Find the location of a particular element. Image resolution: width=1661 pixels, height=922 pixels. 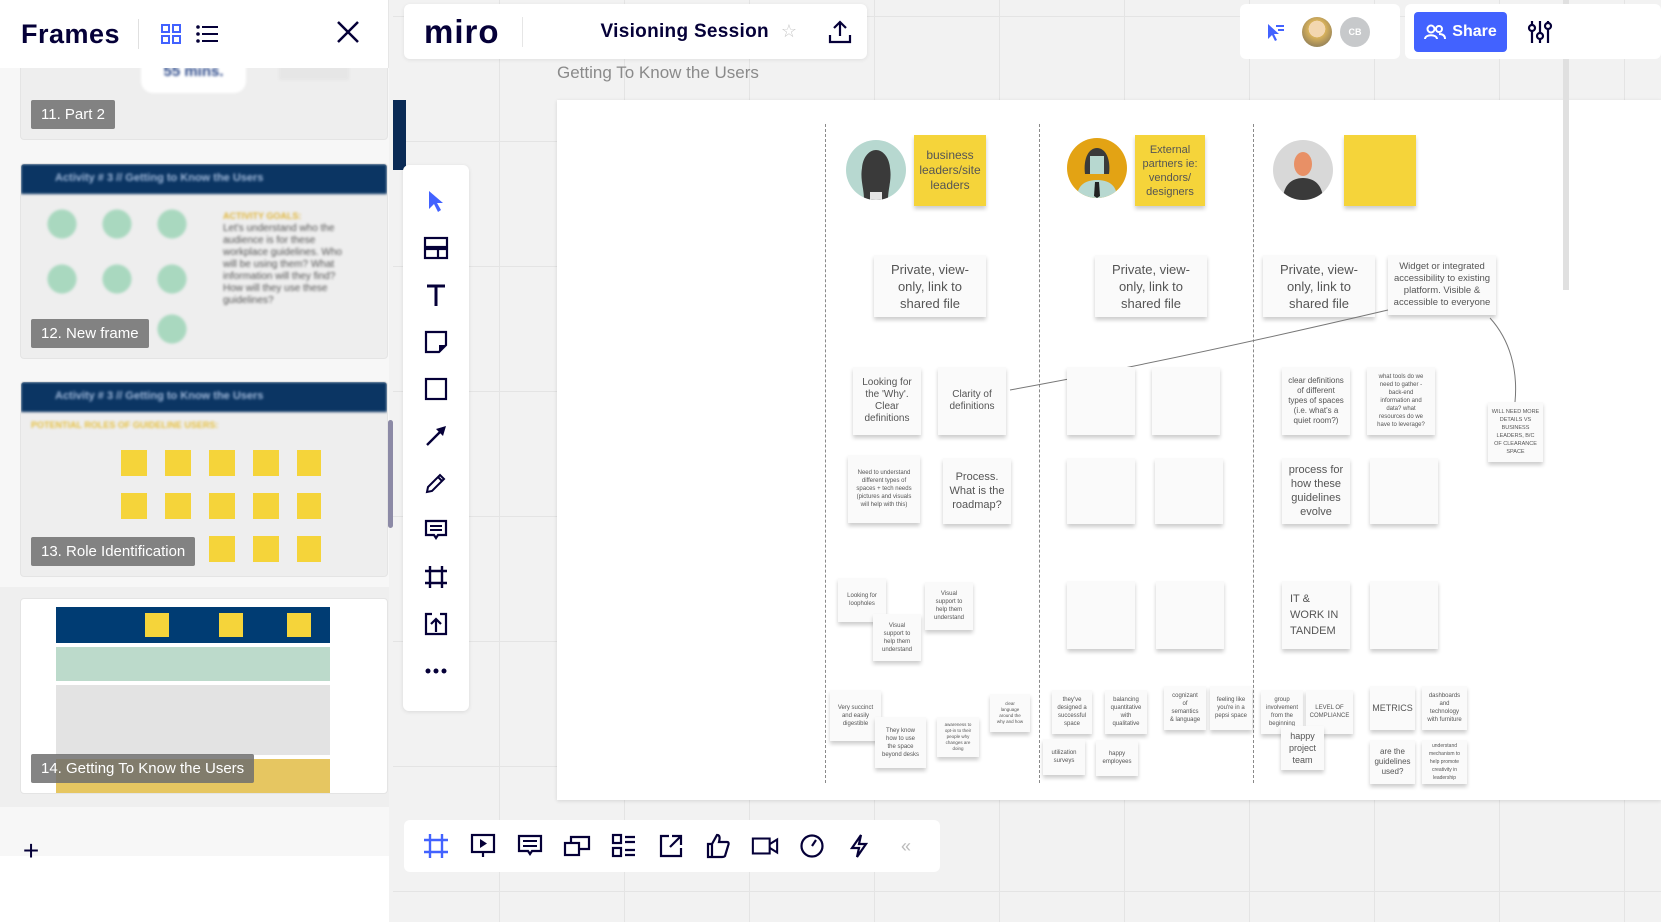

frames-panel-title: Frames is located at coordinates (71, 33).